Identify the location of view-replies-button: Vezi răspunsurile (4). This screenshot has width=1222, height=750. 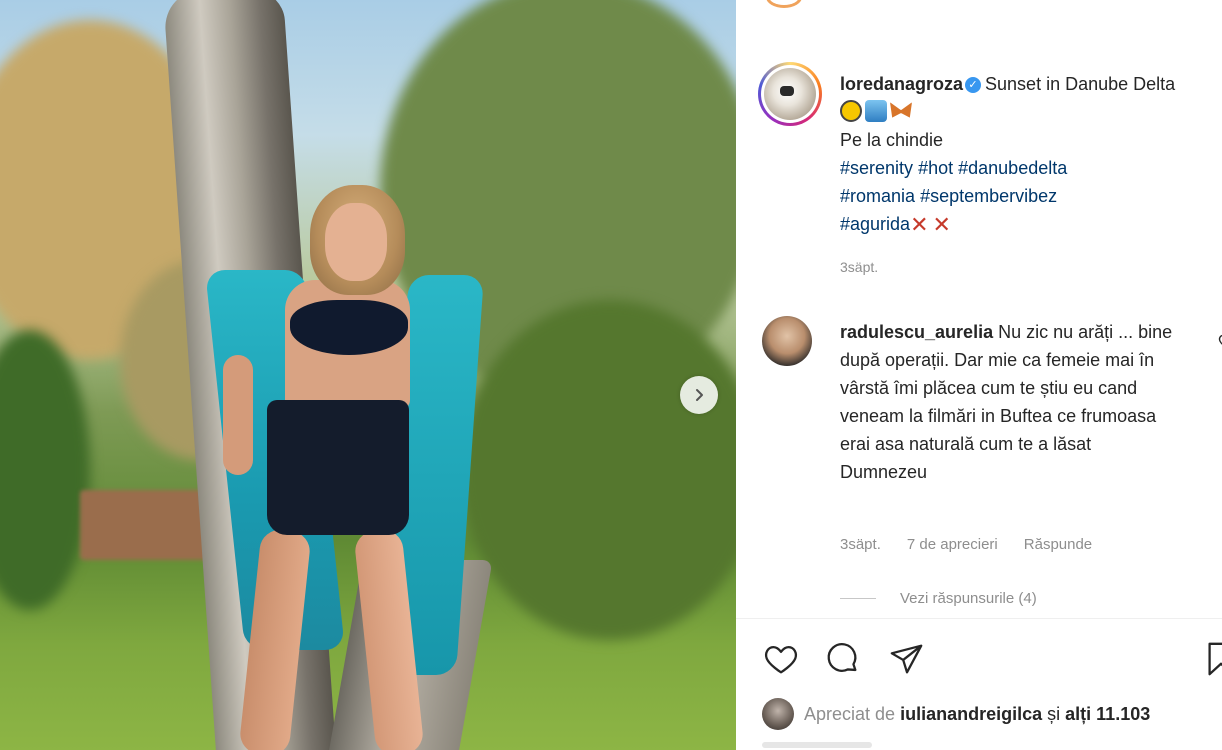
(938, 598).